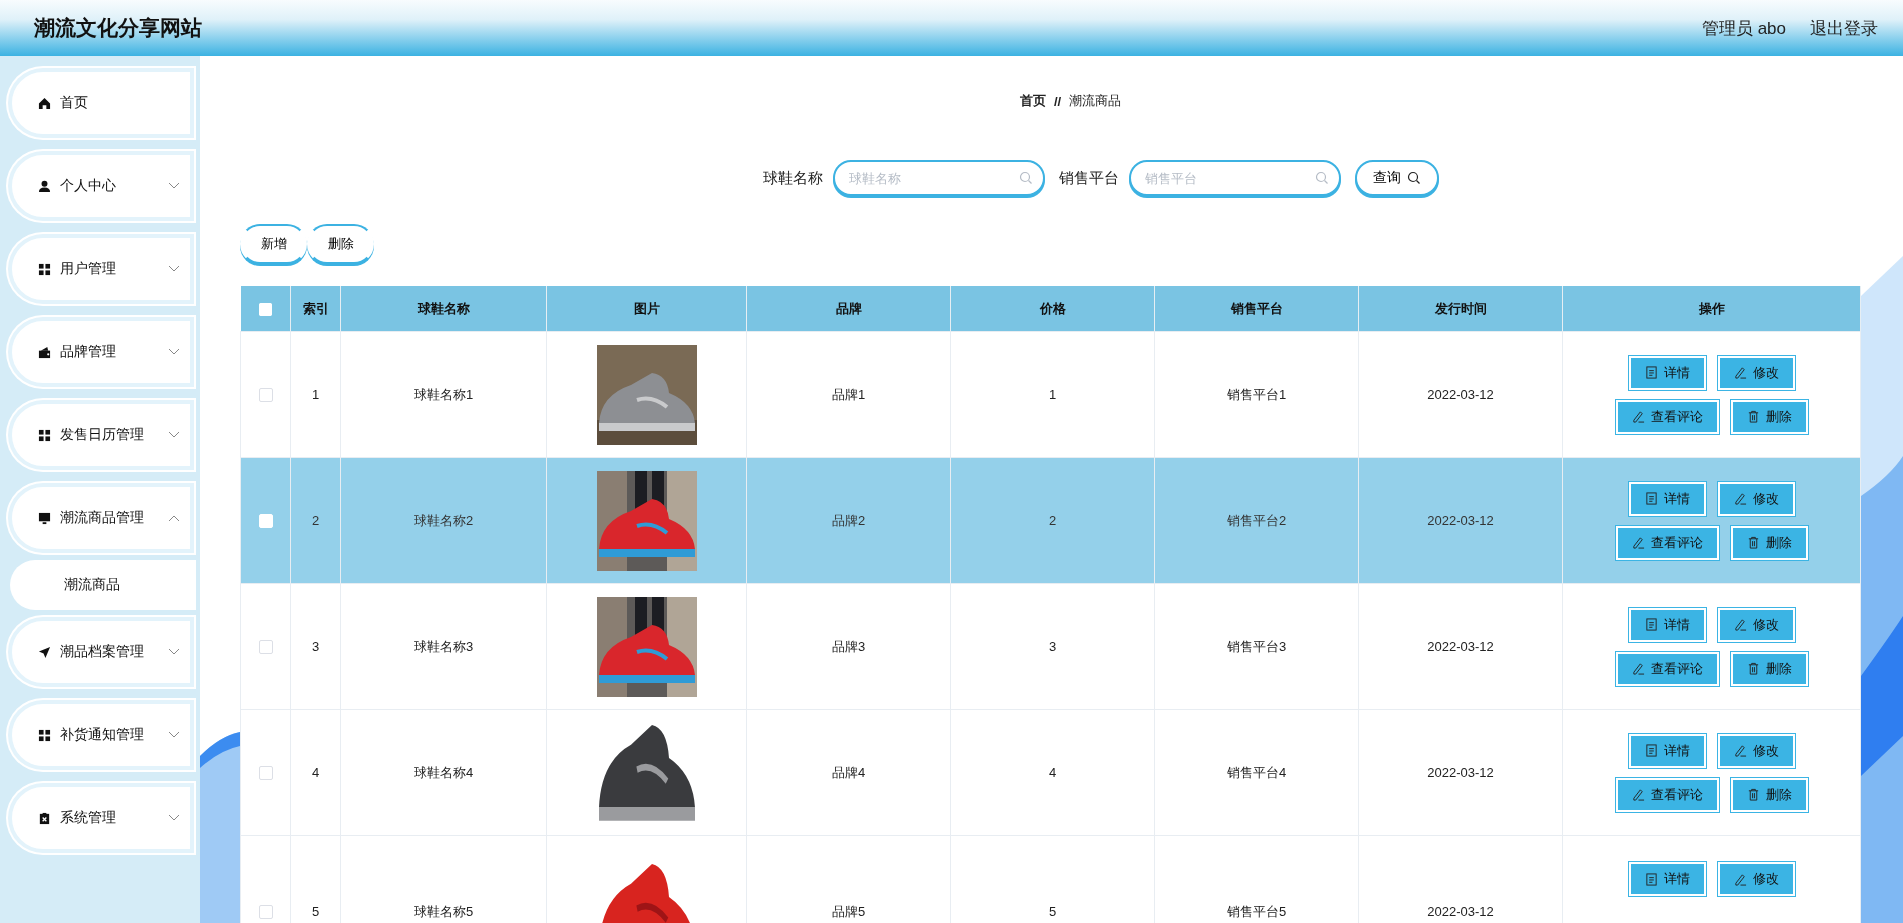 The height and width of the screenshot is (923, 1903). I want to click on table-cell: 品牌3, so click(848, 646).